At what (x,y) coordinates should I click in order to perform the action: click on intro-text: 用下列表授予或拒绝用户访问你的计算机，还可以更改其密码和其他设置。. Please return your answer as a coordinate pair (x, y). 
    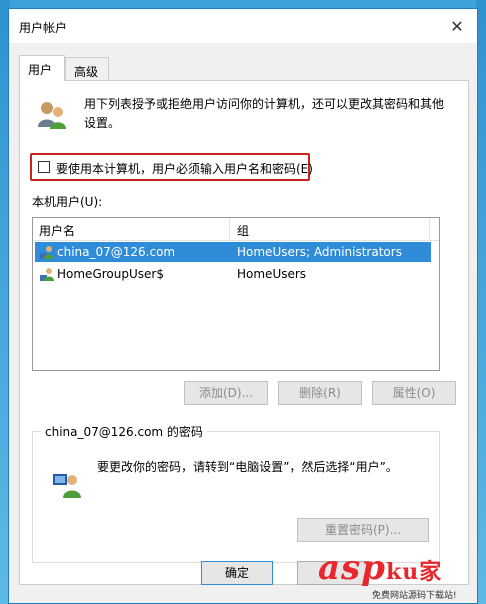
    Looking at the image, I should click on (264, 113).